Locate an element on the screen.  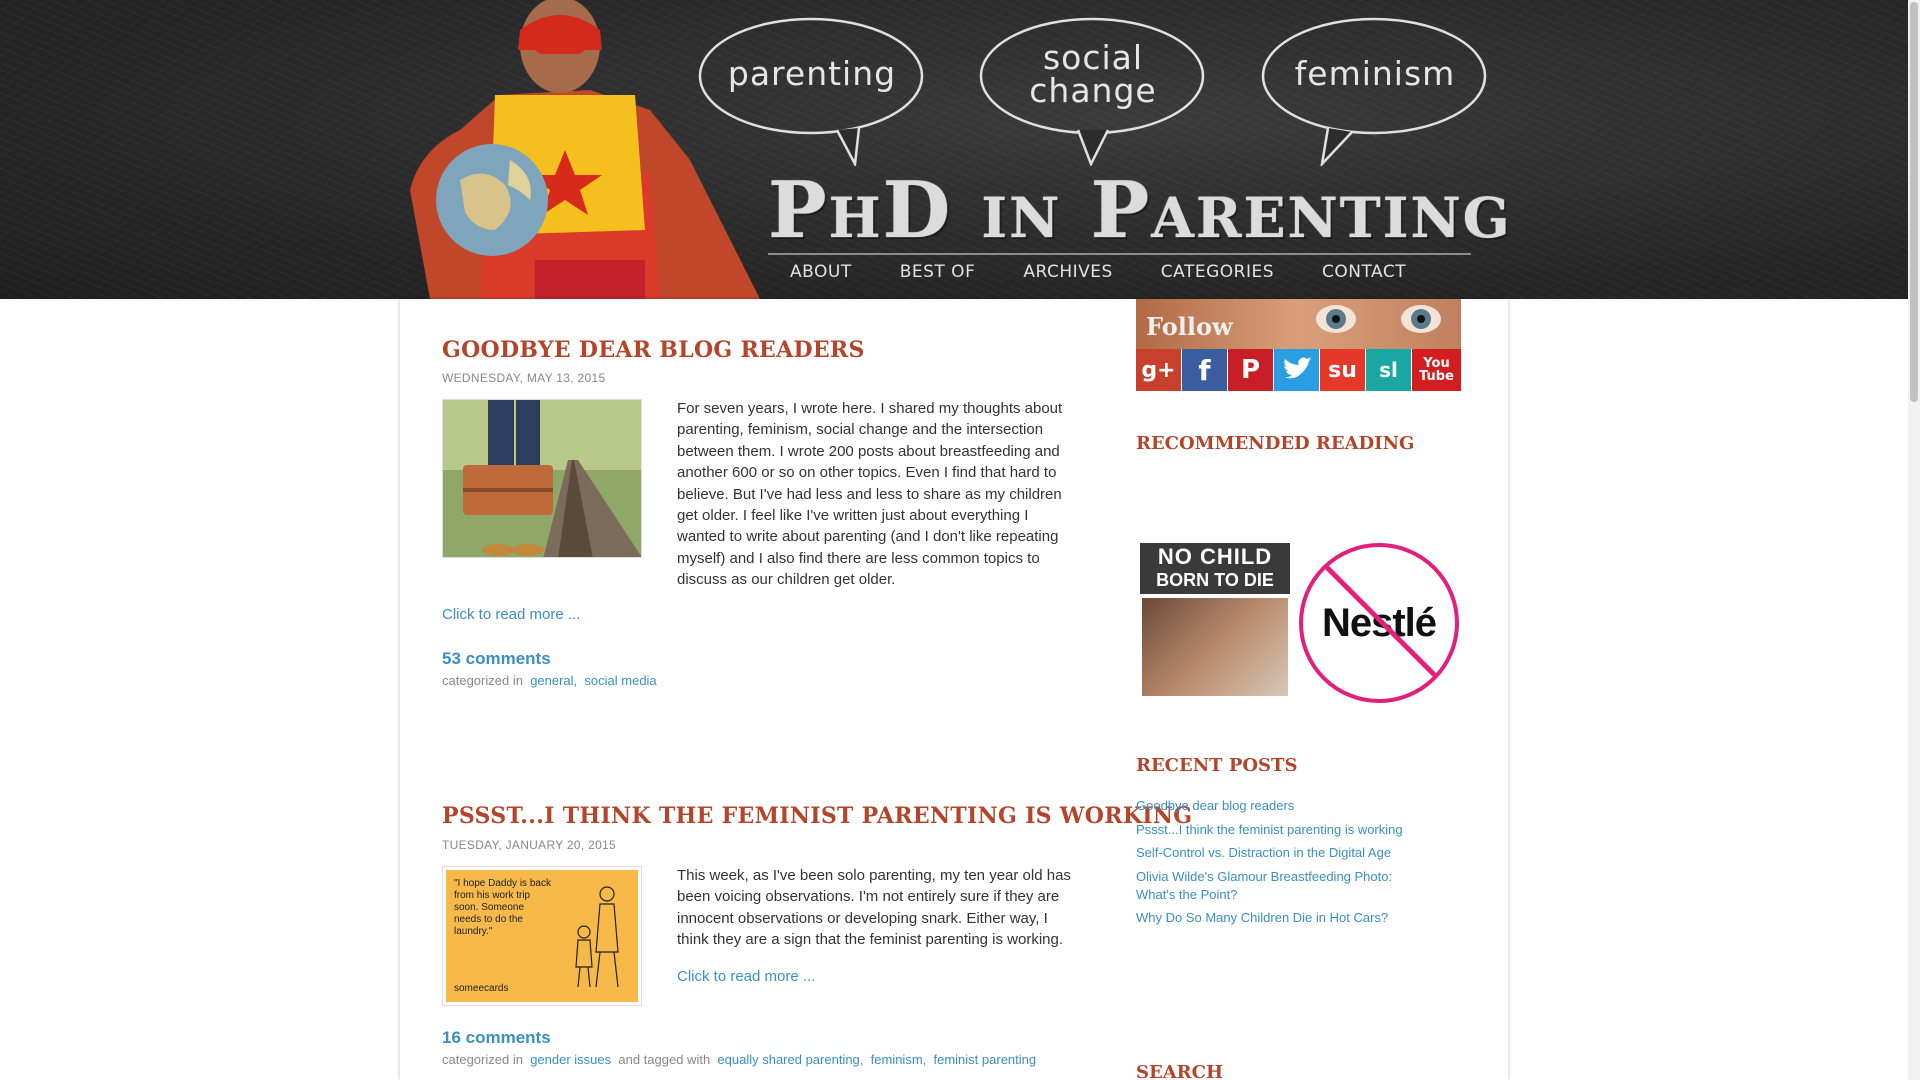
recent-post-link: Goodbye dear blog readers is located at coordinates (1281, 806).